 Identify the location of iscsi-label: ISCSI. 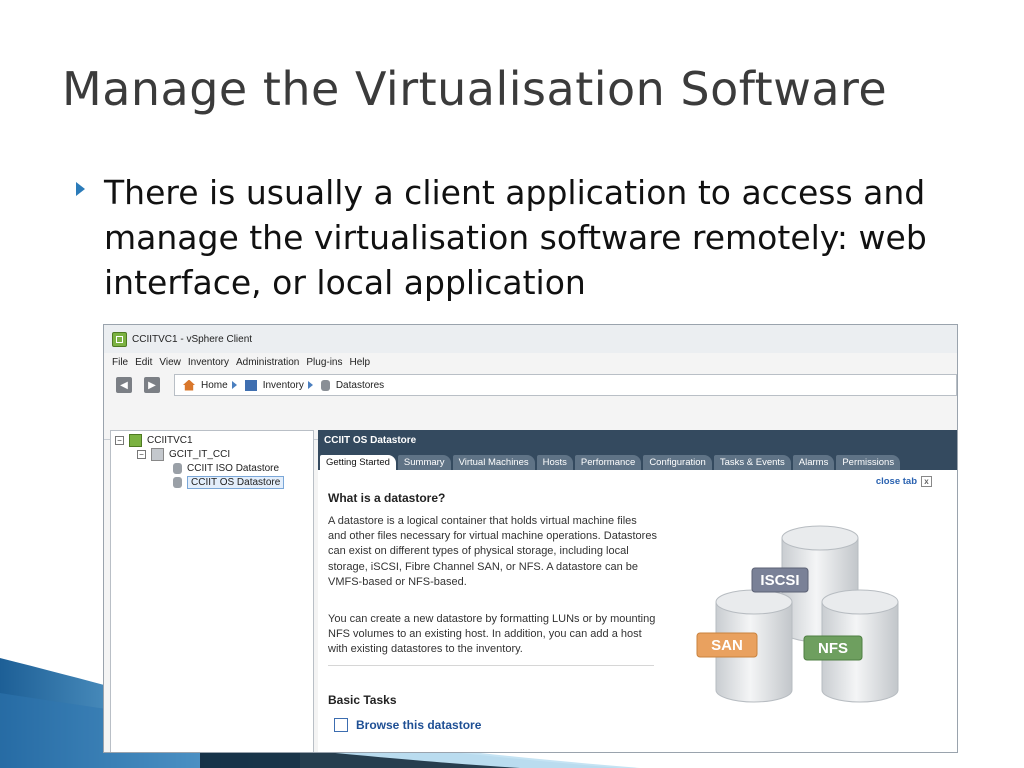
(779, 580).